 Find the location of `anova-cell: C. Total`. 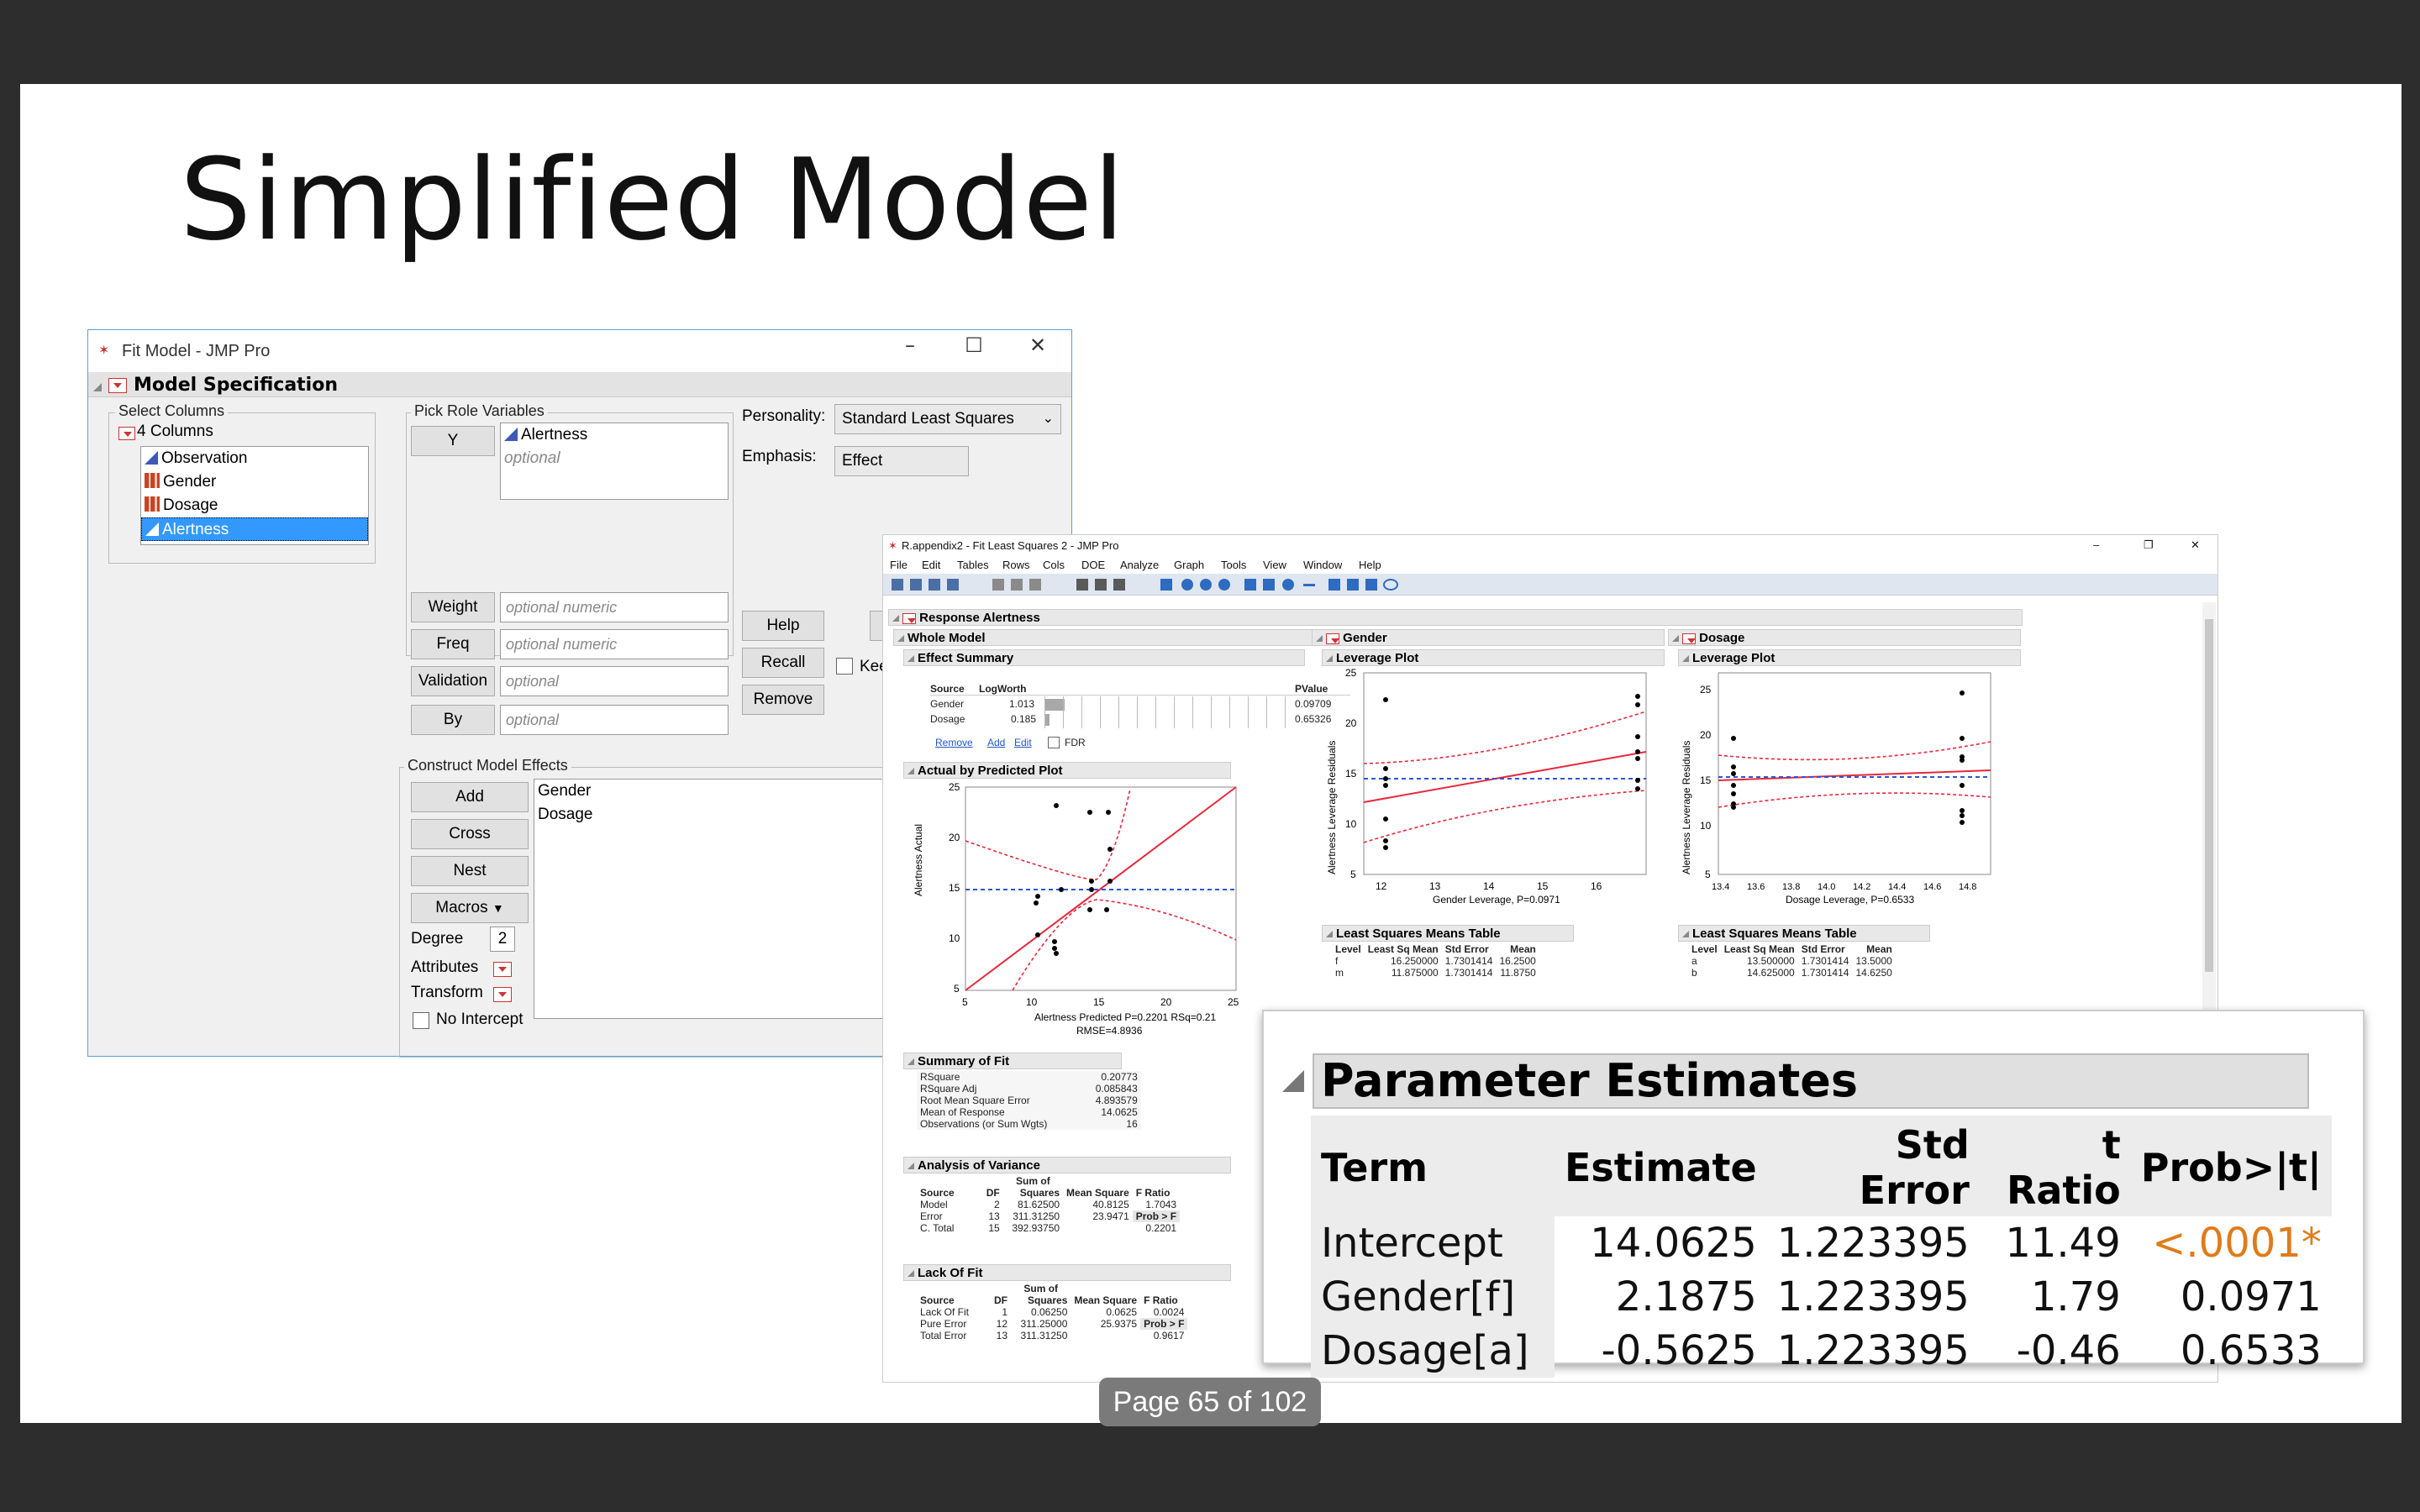

anova-cell: C. Total is located at coordinates (937, 1228).